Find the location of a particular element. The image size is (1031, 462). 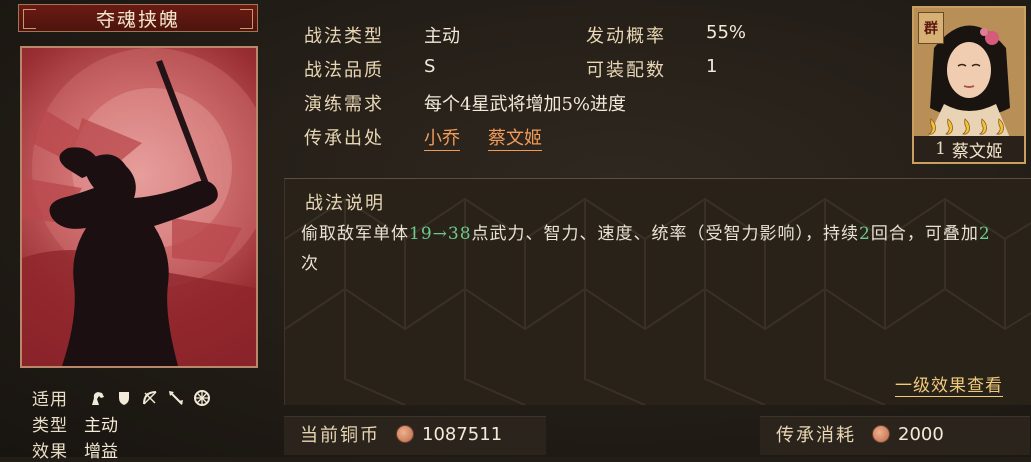

skill-quality-label: 战法品质 is located at coordinates (344, 70).